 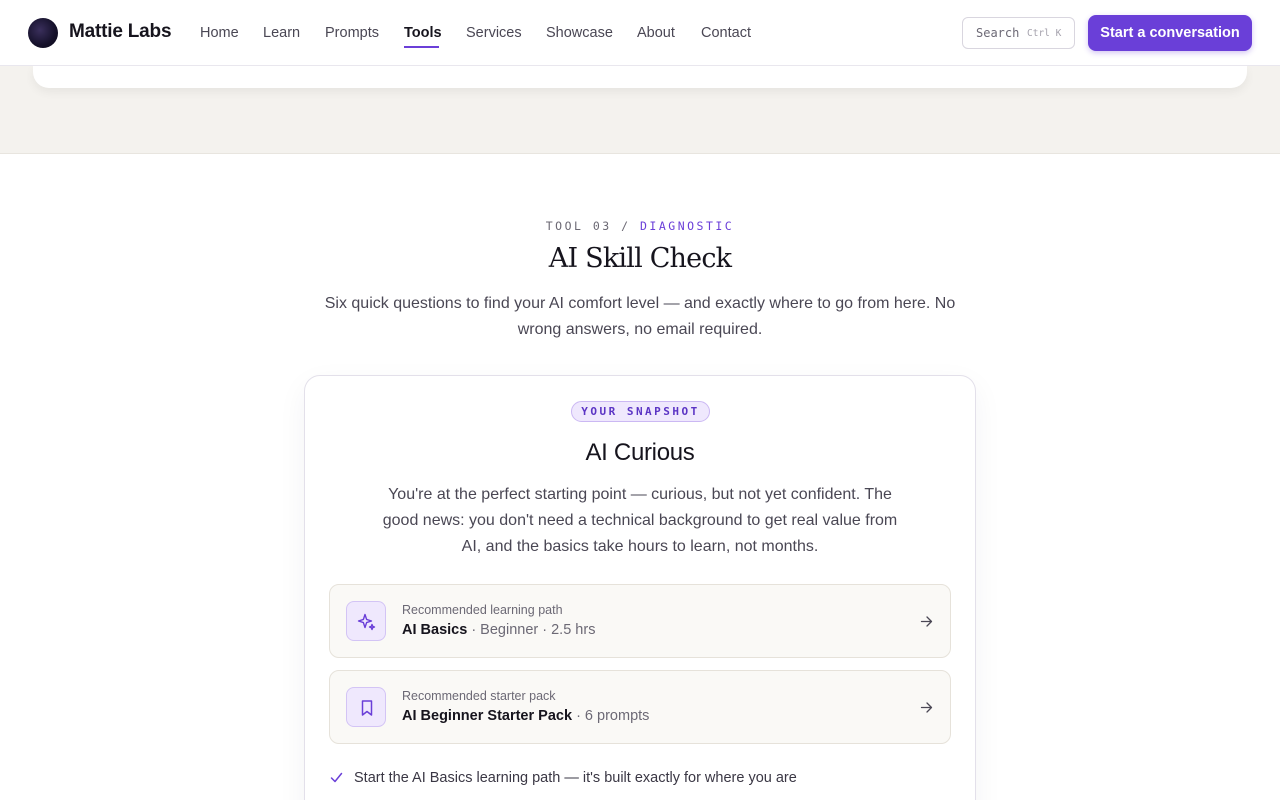 I want to click on eyebrow-accent: DIAGNOSTIC, so click(x=687, y=226).